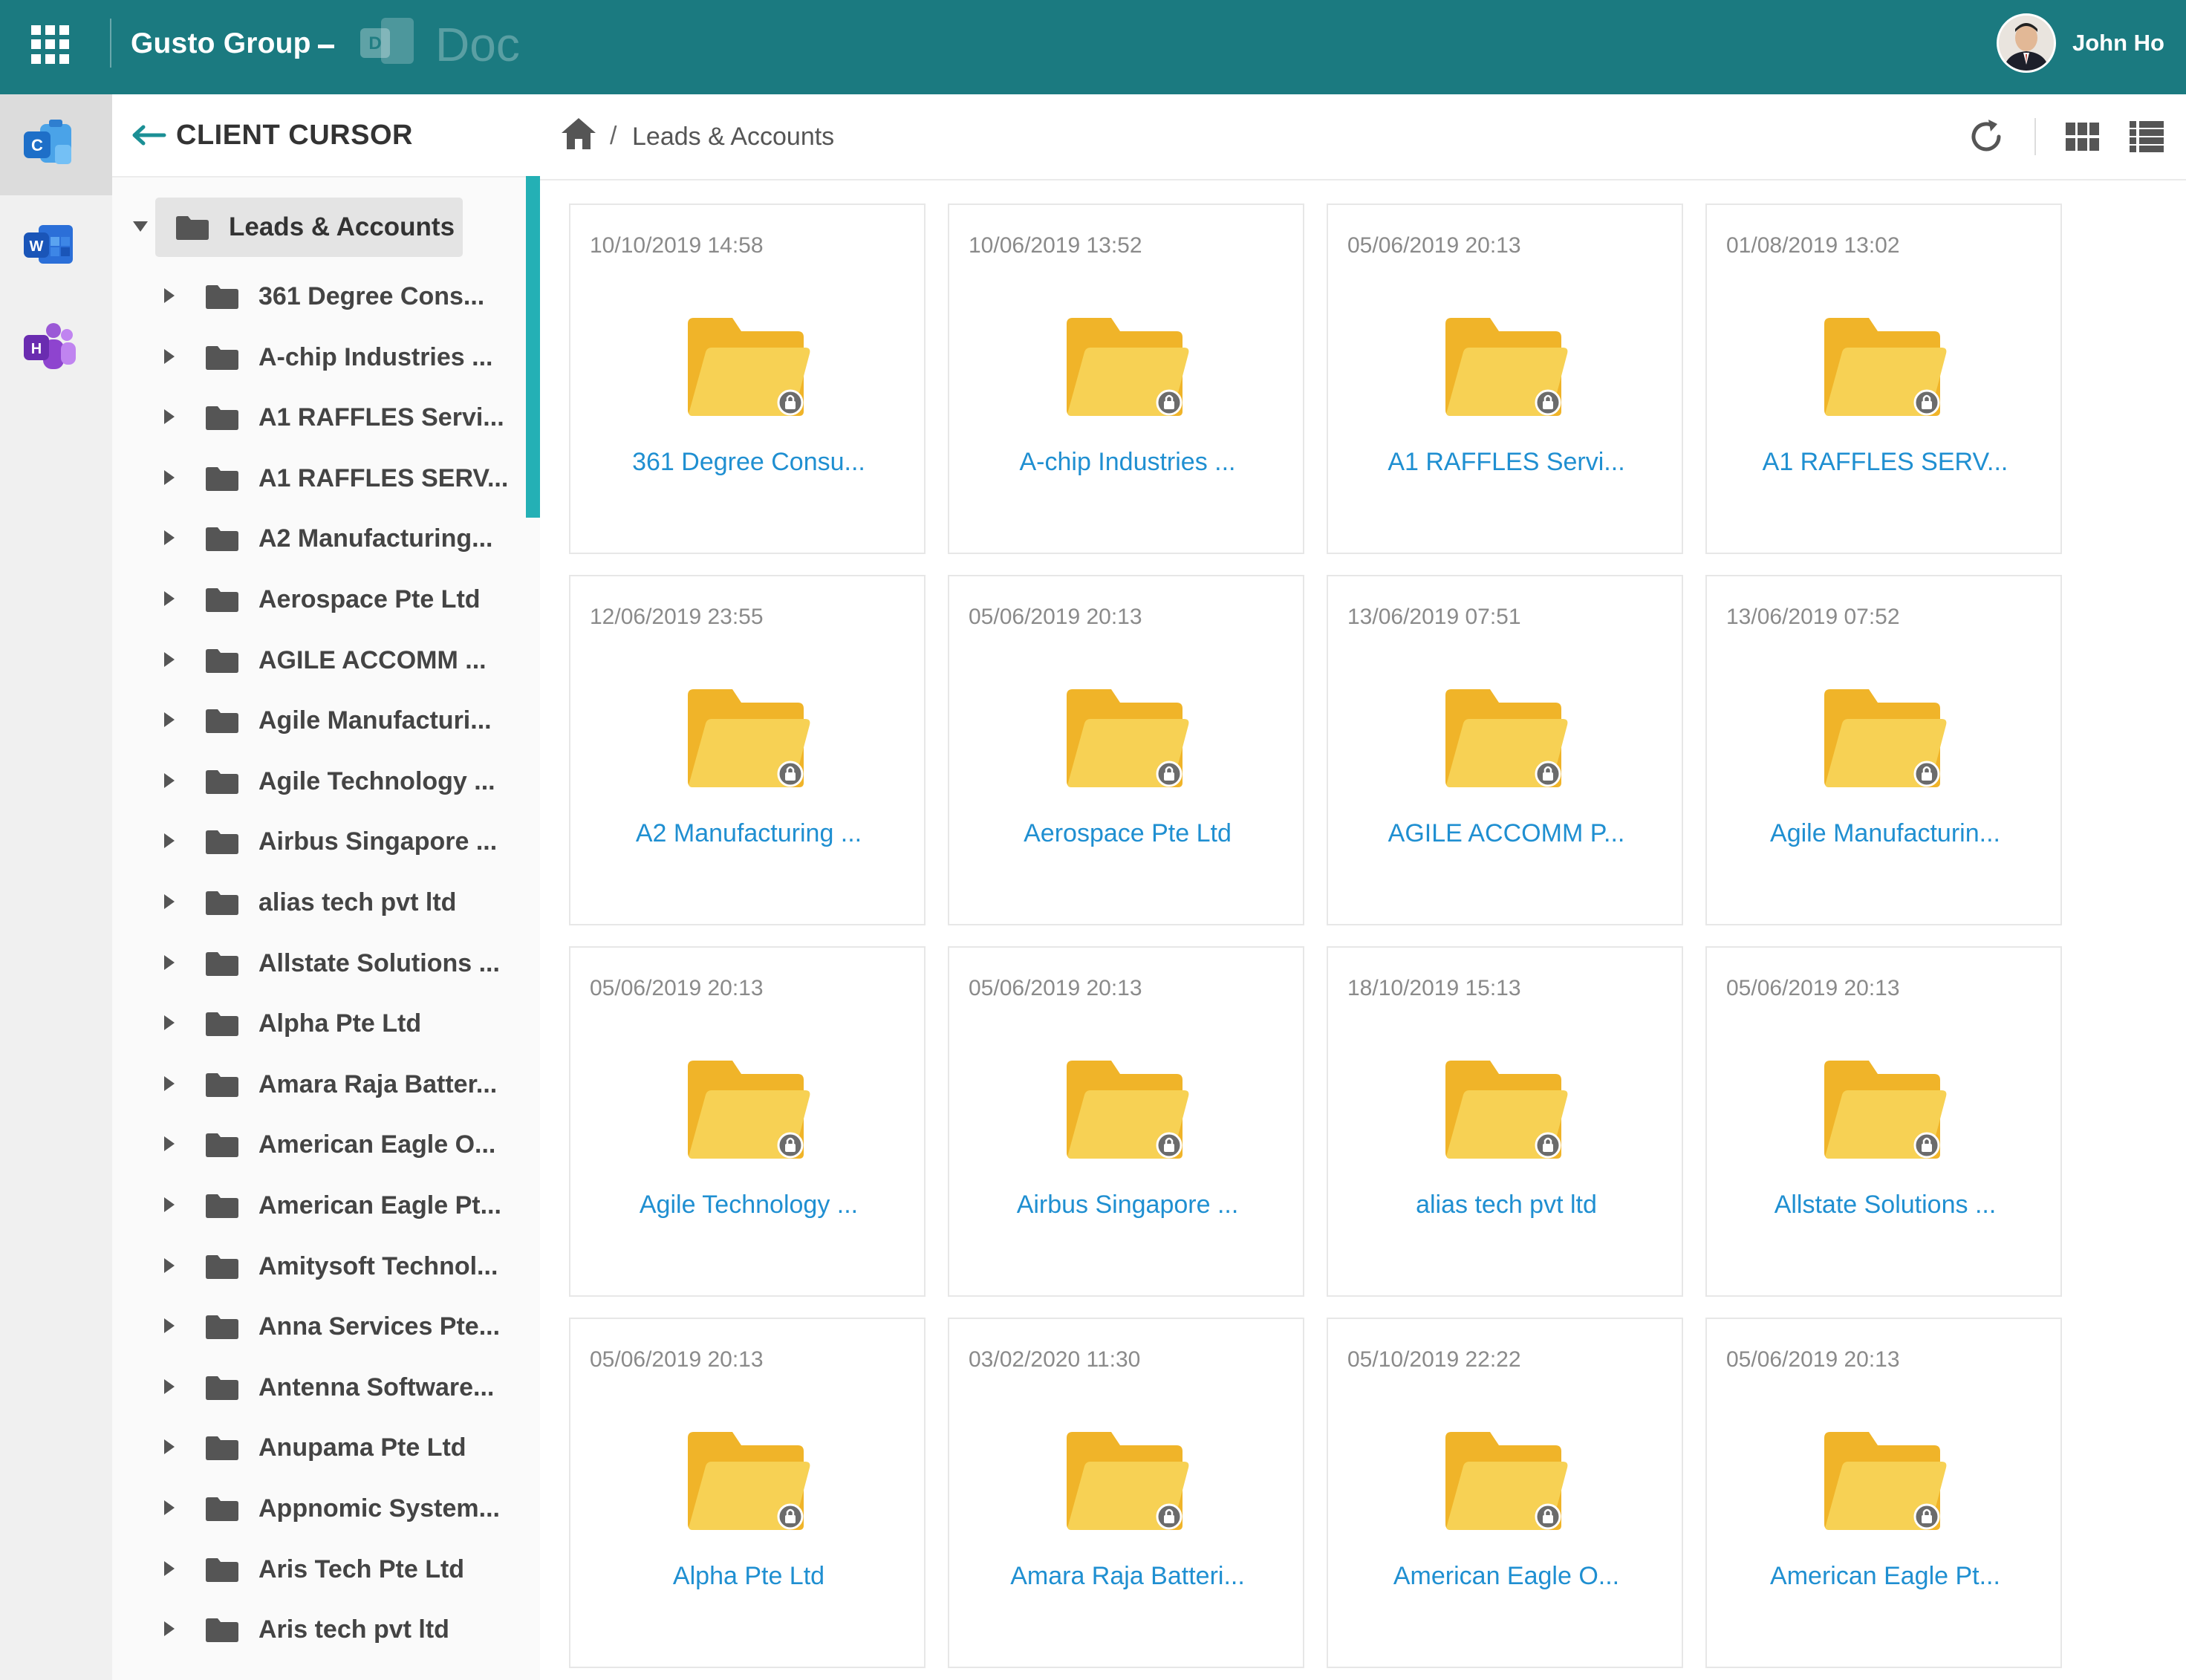 This screenshot has width=2186, height=1680. Describe the element at coordinates (2083, 137) in the screenshot. I see `grid-view-icon` at that location.